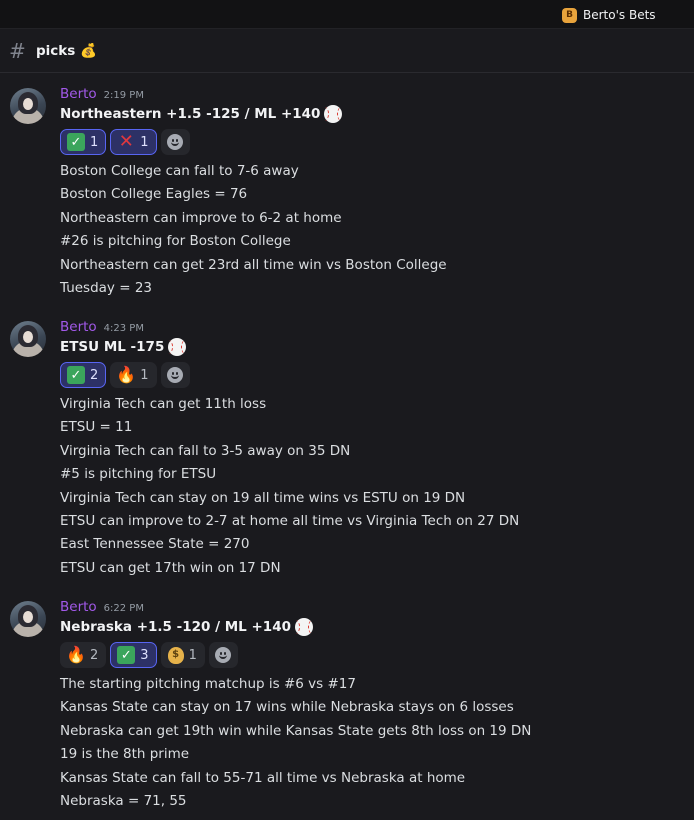 This screenshot has height=820, width=694. I want to click on author-line: Berto 6:22 PM, so click(102, 607).